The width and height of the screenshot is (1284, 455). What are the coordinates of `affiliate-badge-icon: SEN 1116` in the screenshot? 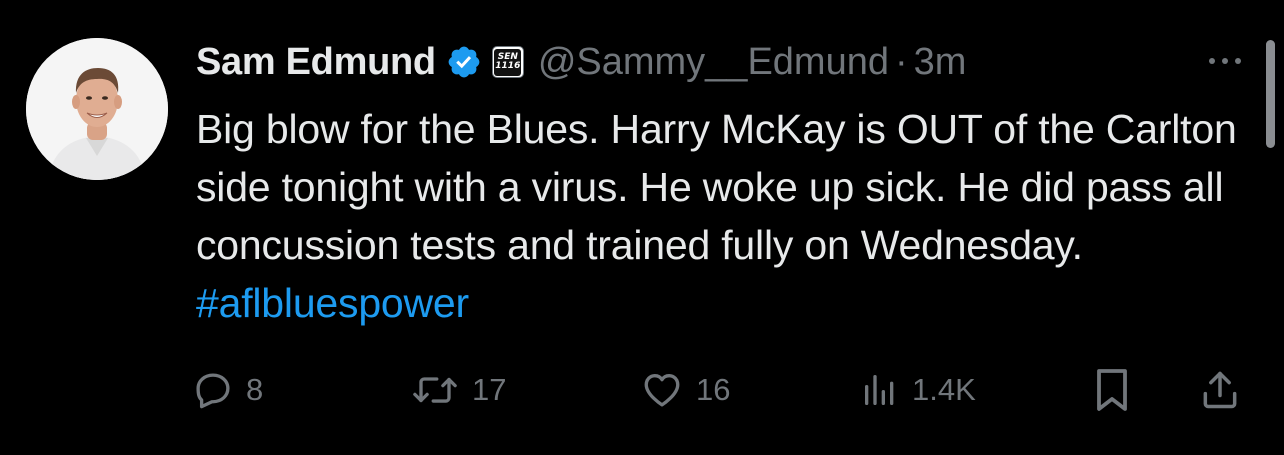 It's located at (507, 62).